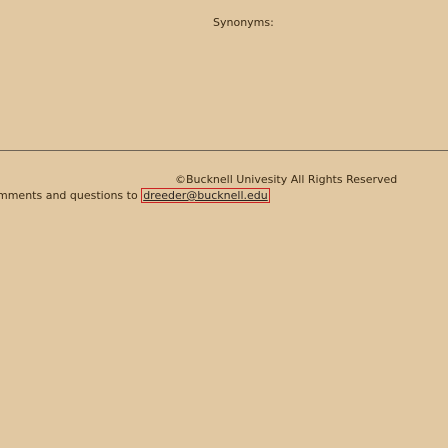 The image size is (448, 448). What do you see at coordinates (224, 150) in the screenshot?
I see `divider` at bounding box center [224, 150].